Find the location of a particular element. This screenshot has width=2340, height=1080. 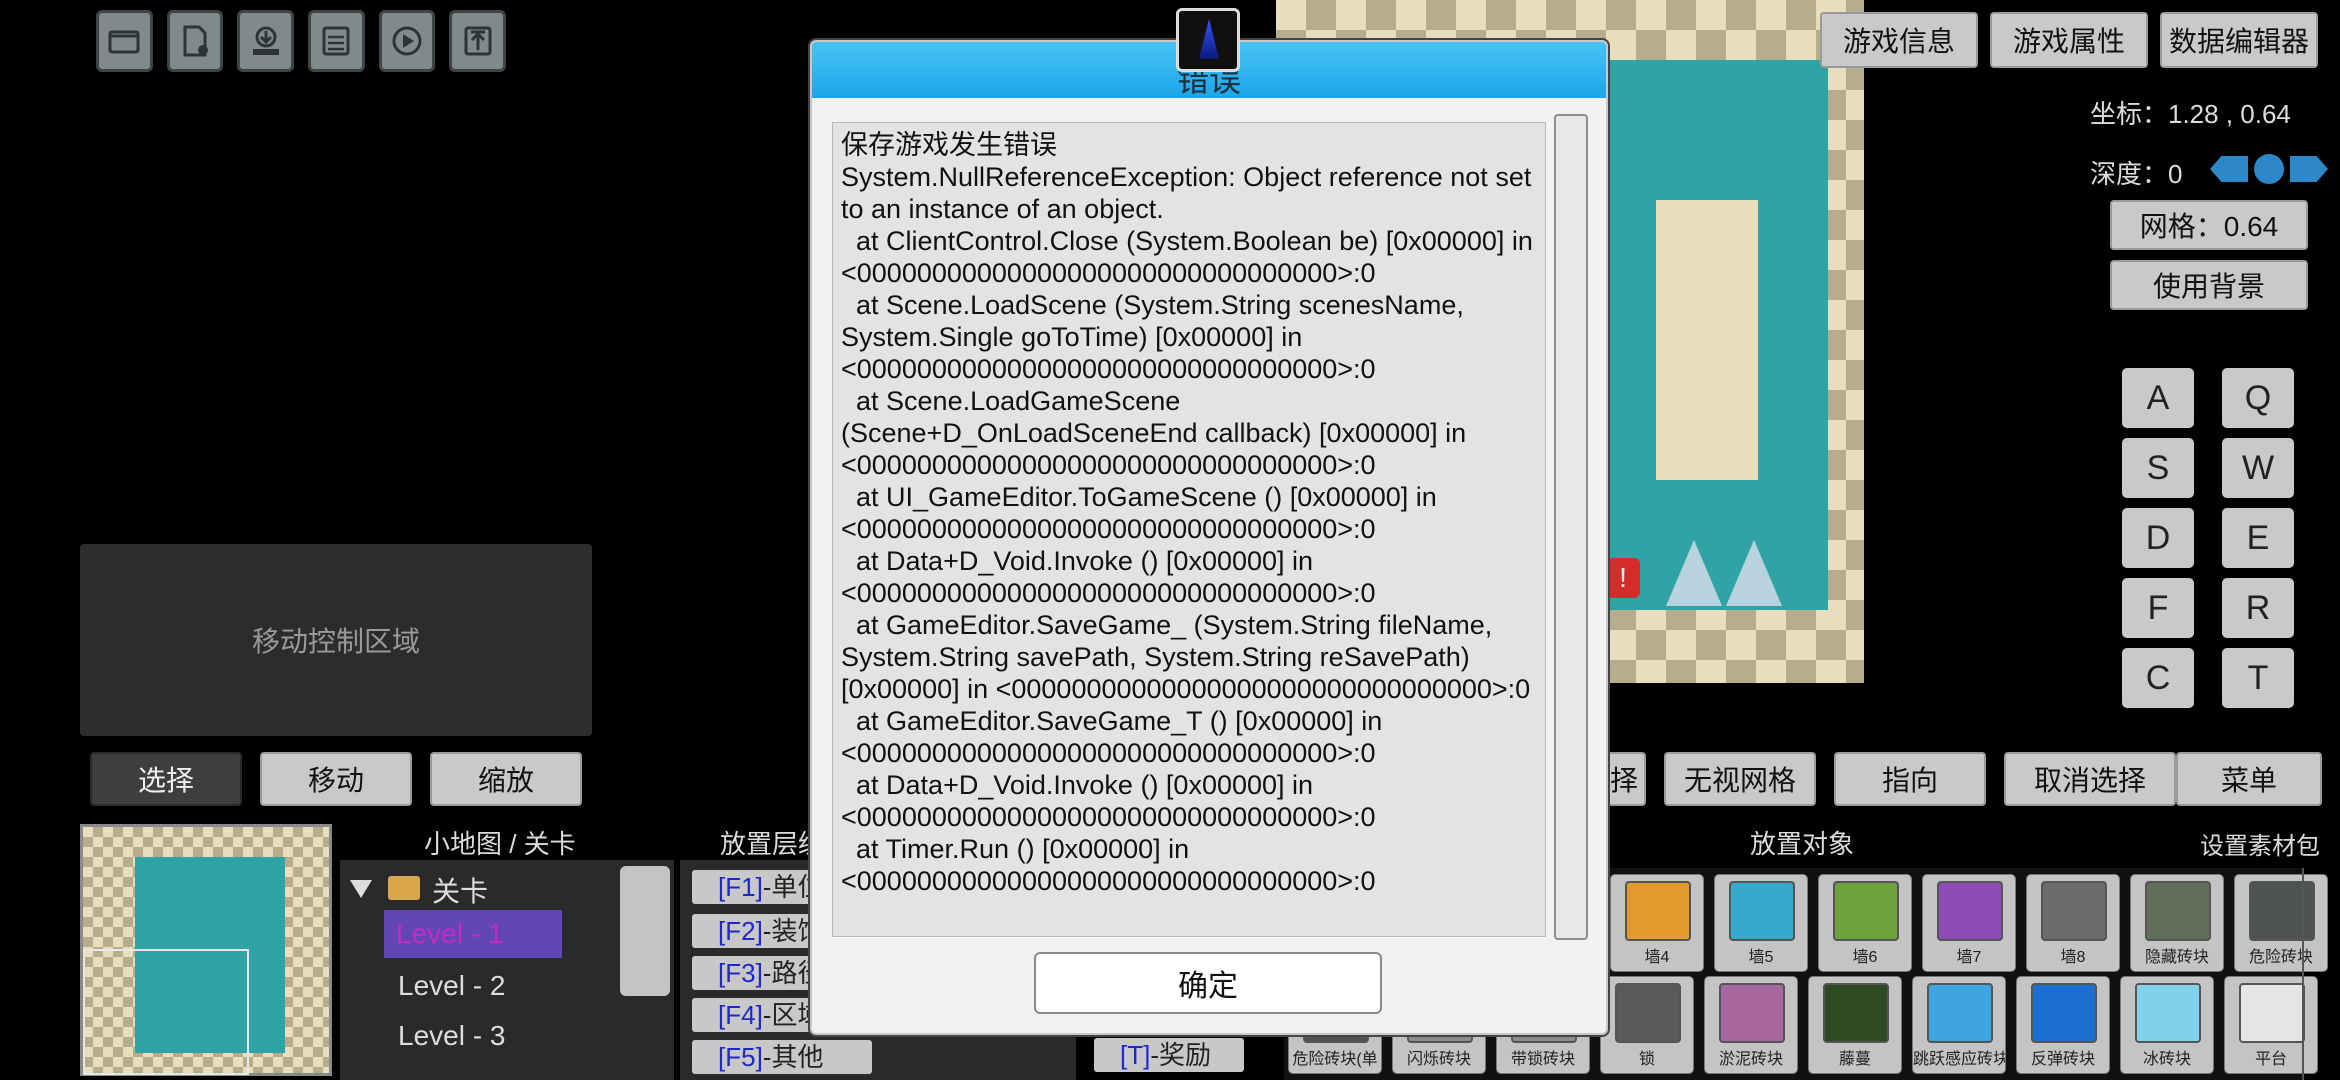

level-item-label: Level - 3 is located at coordinates (451, 1036).